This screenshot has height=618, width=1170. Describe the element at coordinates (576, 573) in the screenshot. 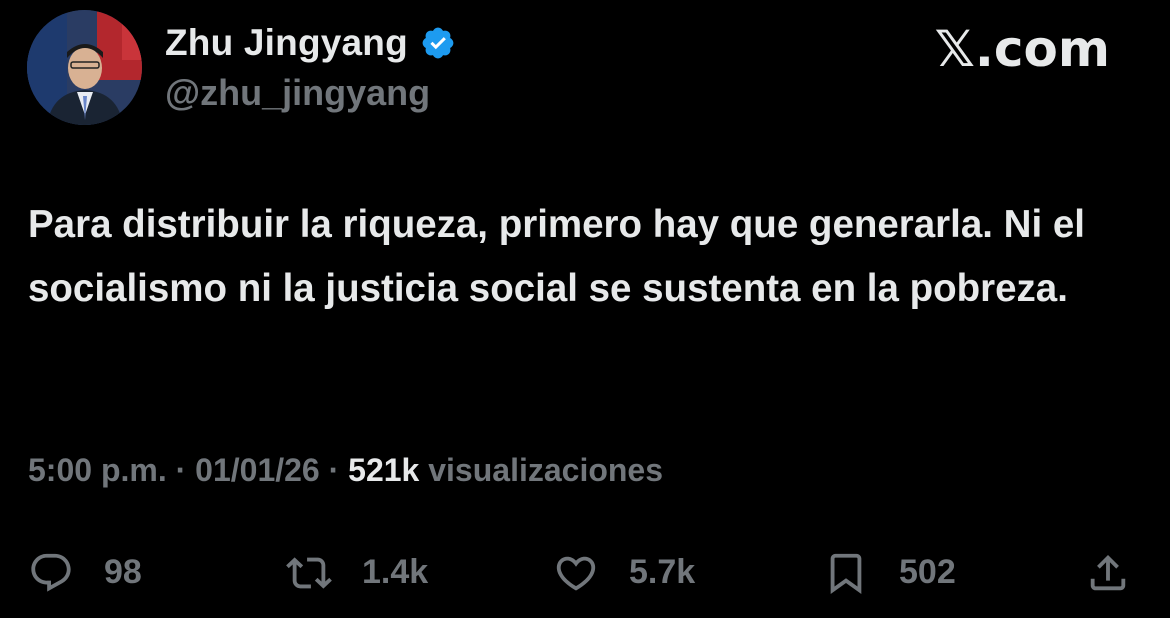

I see `heart-icon` at that location.